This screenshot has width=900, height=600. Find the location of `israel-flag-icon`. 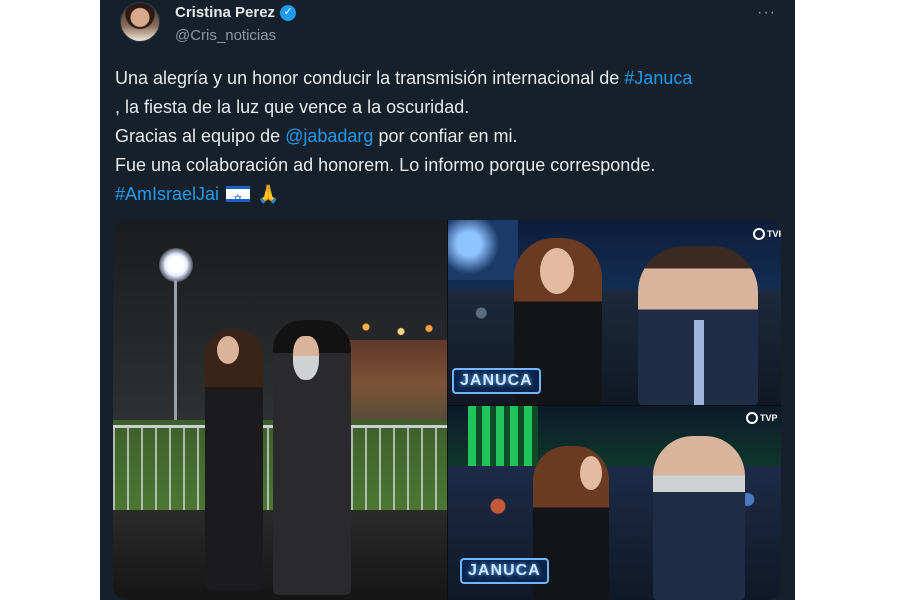

israel-flag-icon is located at coordinates (238, 199).